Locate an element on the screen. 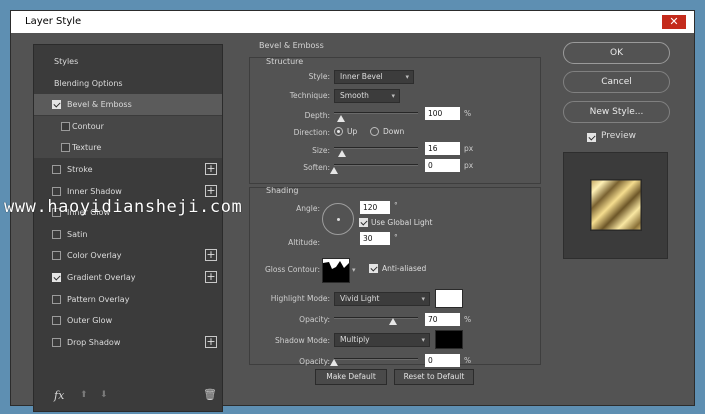 This screenshot has height=414, width=705. highlight-opacity-input: 70 is located at coordinates (442, 319).